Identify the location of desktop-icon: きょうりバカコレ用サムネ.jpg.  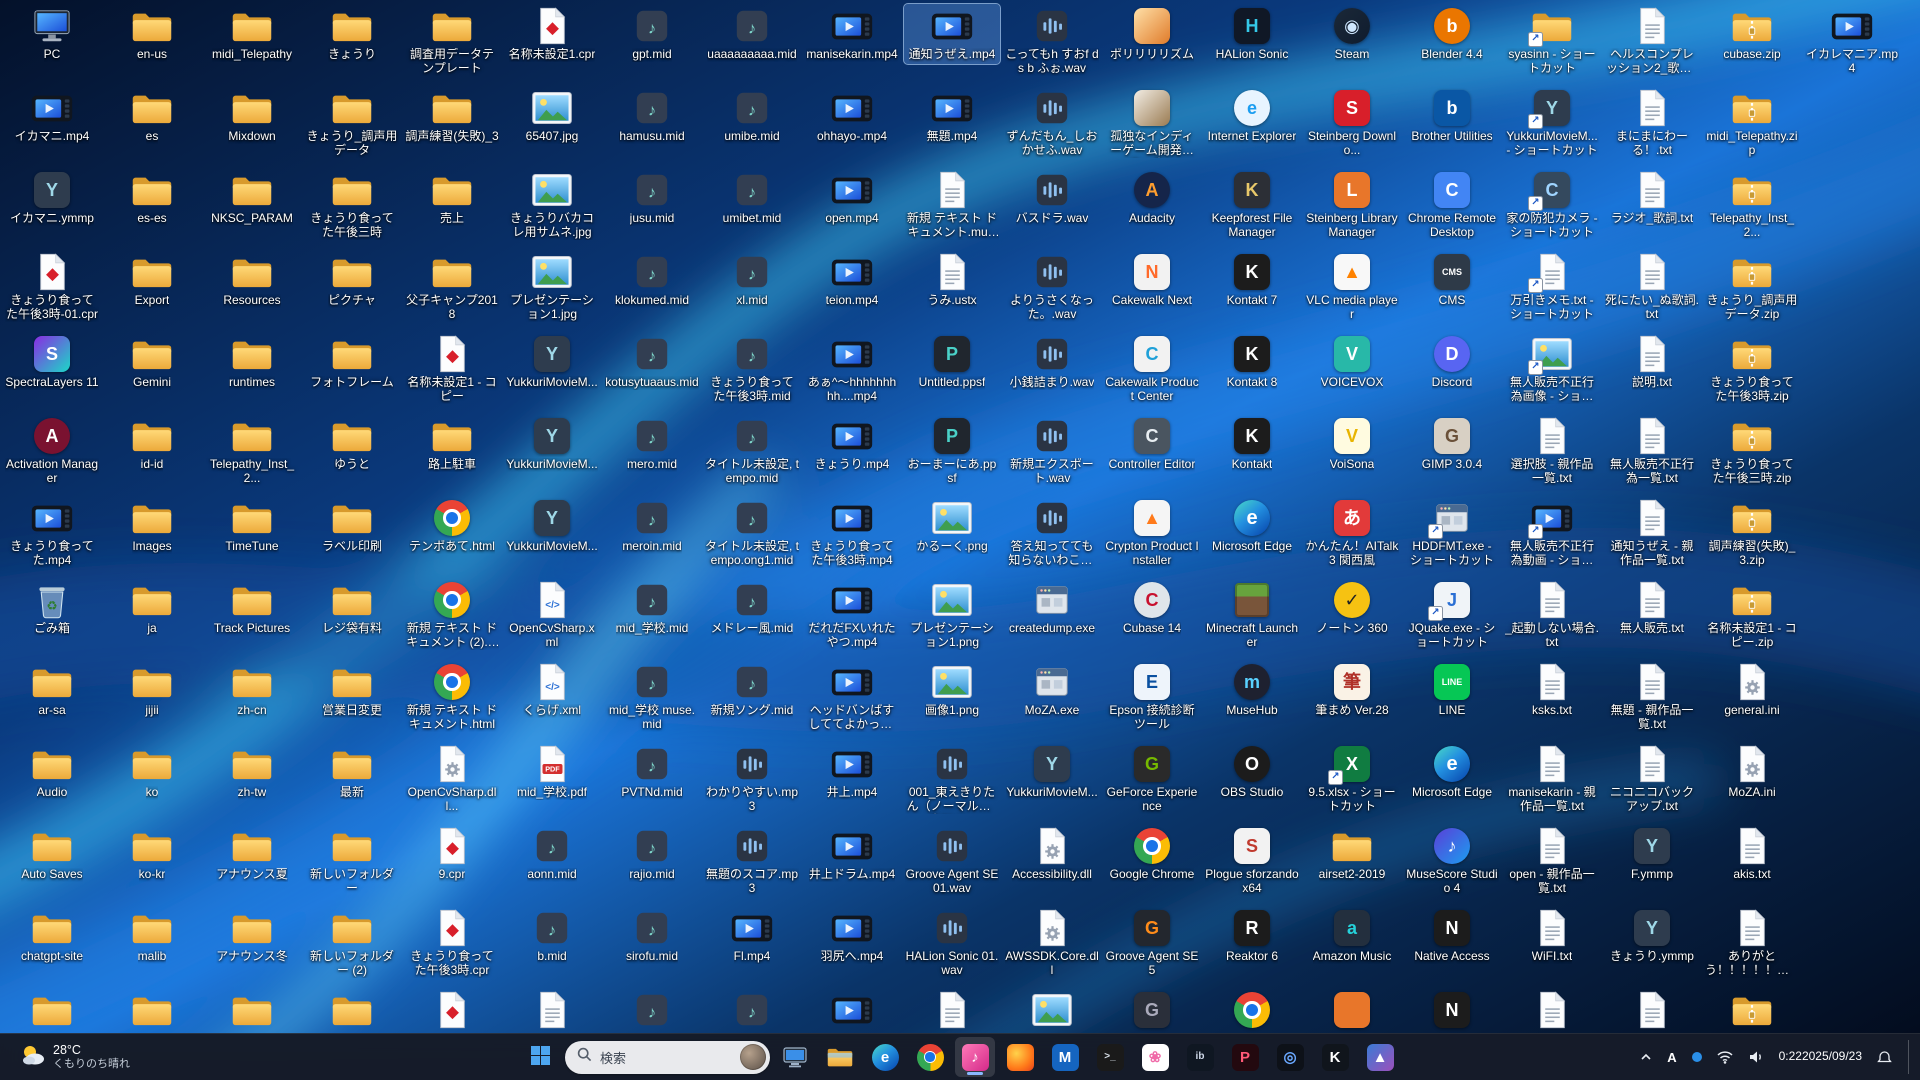
(552, 205).